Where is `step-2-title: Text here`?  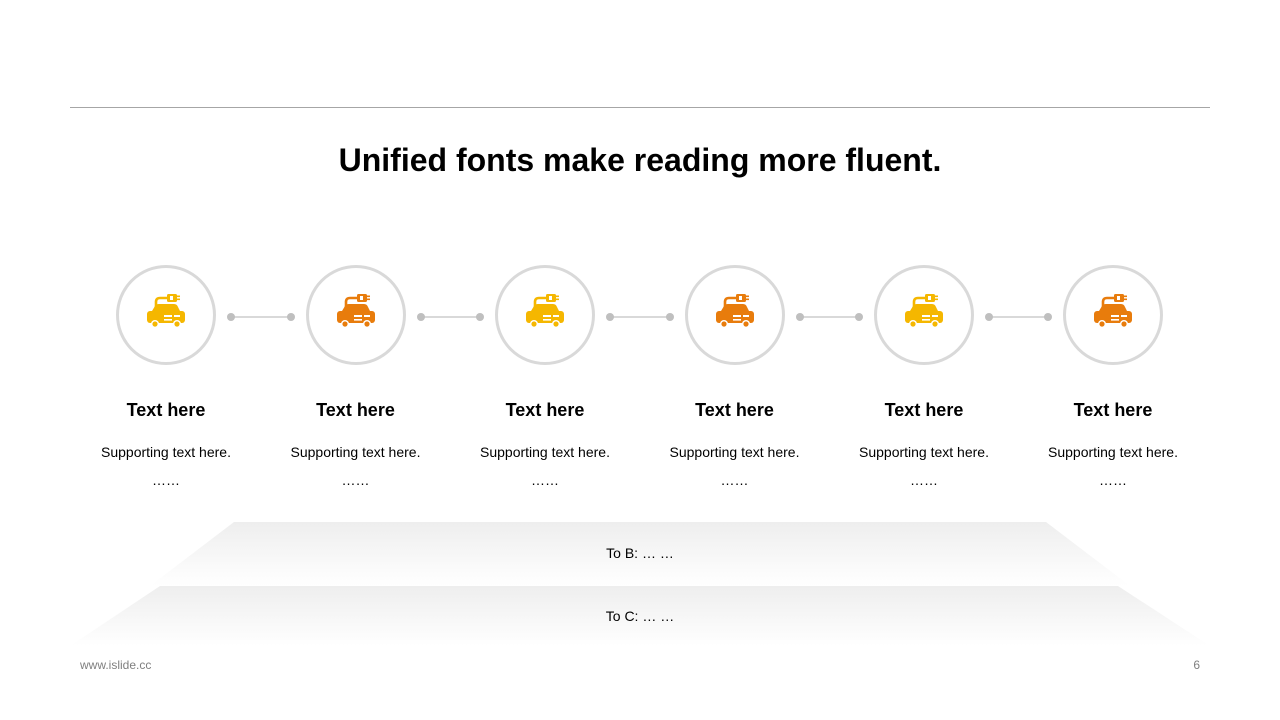
step-2-title: Text here is located at coordinates (355, 410).